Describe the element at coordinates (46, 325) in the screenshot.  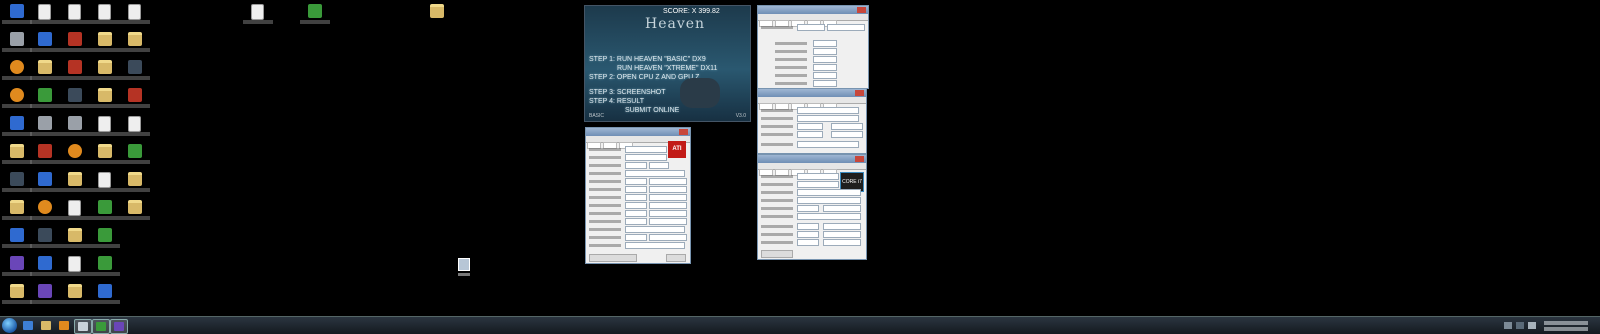
I see `taskbar-explorer-button` at that location.